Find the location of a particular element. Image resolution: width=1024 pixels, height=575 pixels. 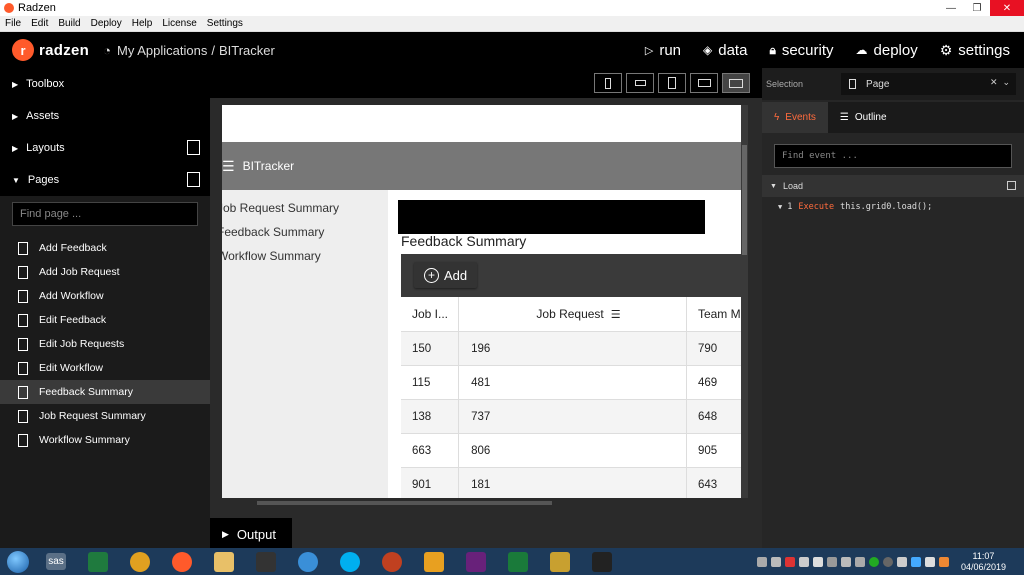

add-page-icon is located at coordinates (193, 179).